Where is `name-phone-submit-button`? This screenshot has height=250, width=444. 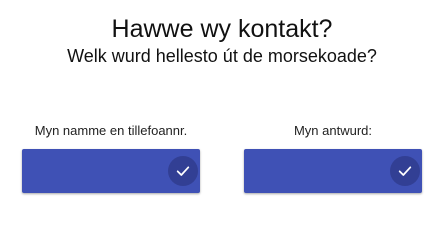
name-phone-submit-button is located at coordinates (183, 171).